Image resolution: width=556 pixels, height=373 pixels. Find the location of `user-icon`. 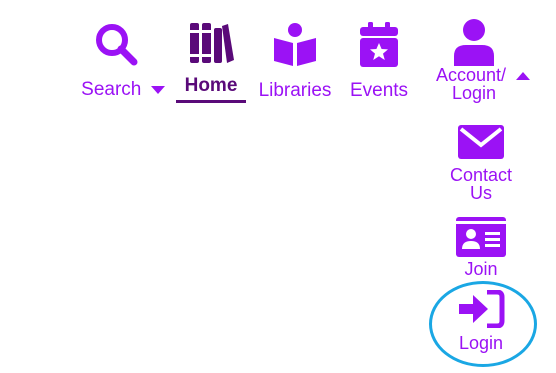

user-icon is located at coordinates (474, 42).